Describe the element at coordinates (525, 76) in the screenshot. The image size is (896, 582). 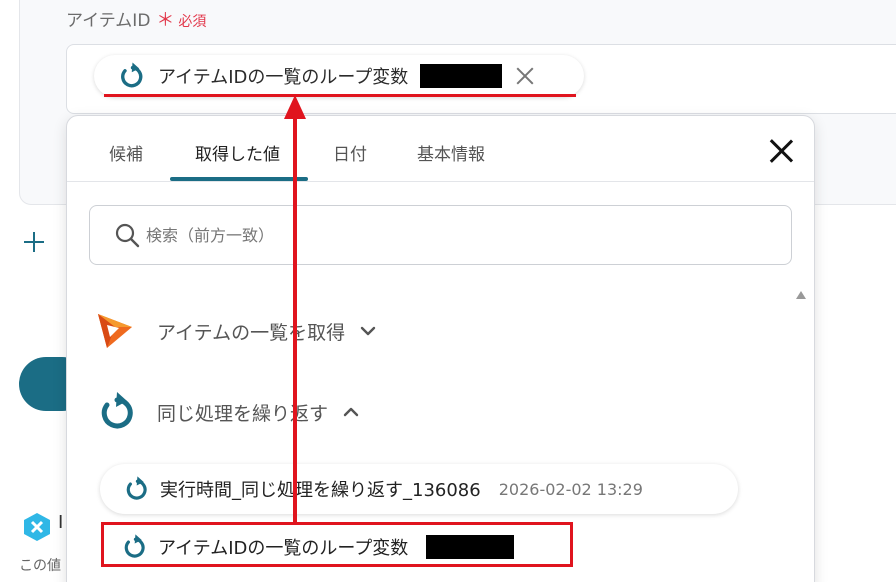
I see `chip-remove-icon` at that location.